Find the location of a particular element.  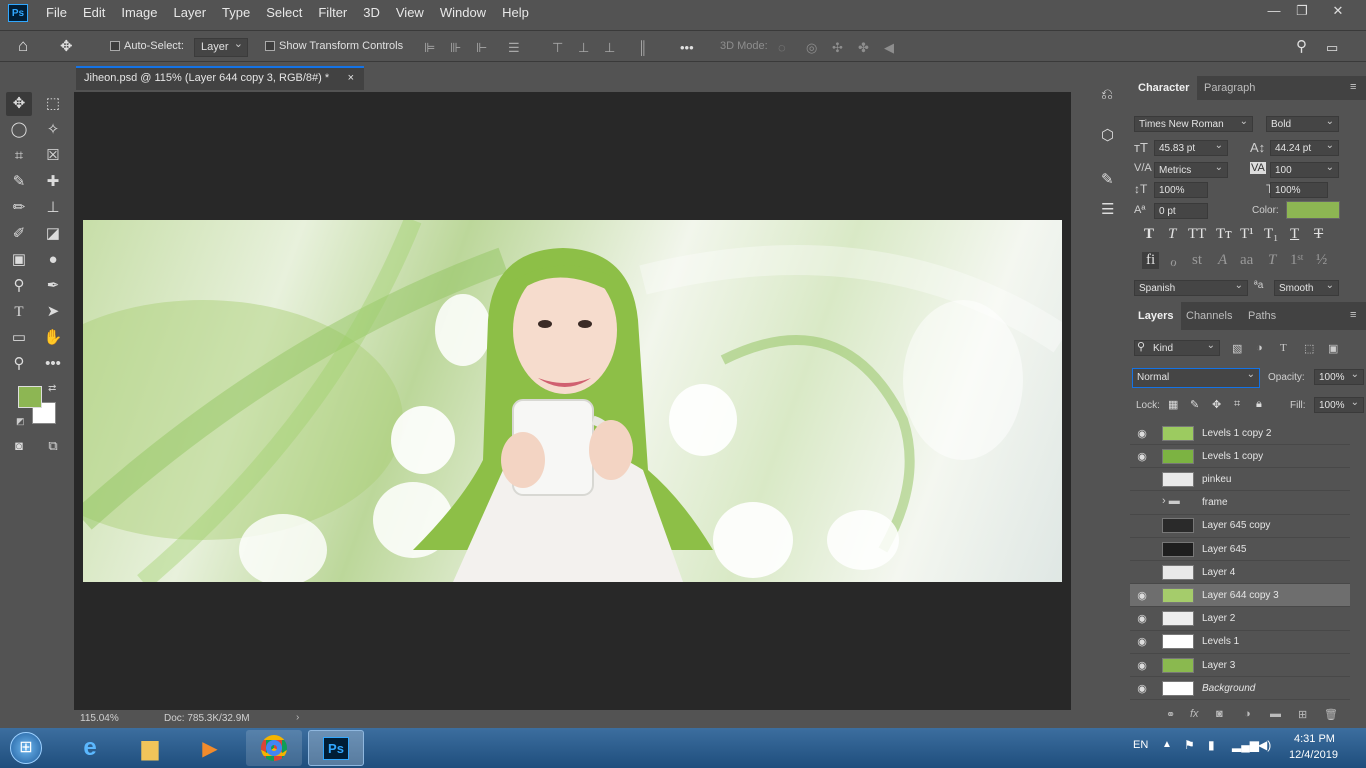

lock-position-icon: ✥ is located at coordinates (1216, 404).